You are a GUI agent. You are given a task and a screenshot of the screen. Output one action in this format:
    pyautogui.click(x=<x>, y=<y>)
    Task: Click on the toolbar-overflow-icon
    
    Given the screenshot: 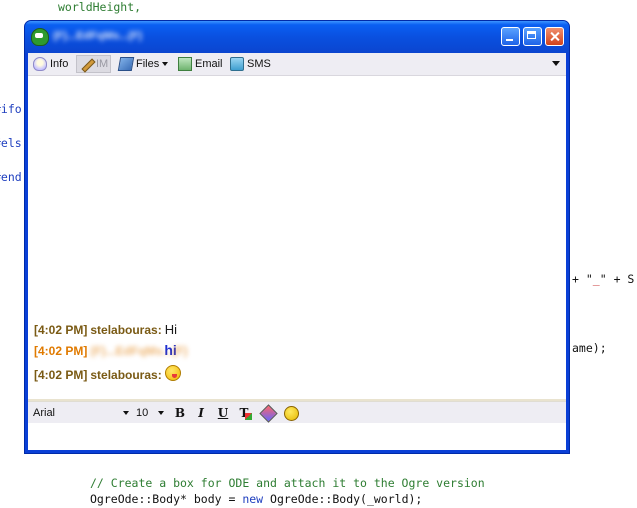 What is the action you would take?
    pyautogui.click(x=556, y=63)
    